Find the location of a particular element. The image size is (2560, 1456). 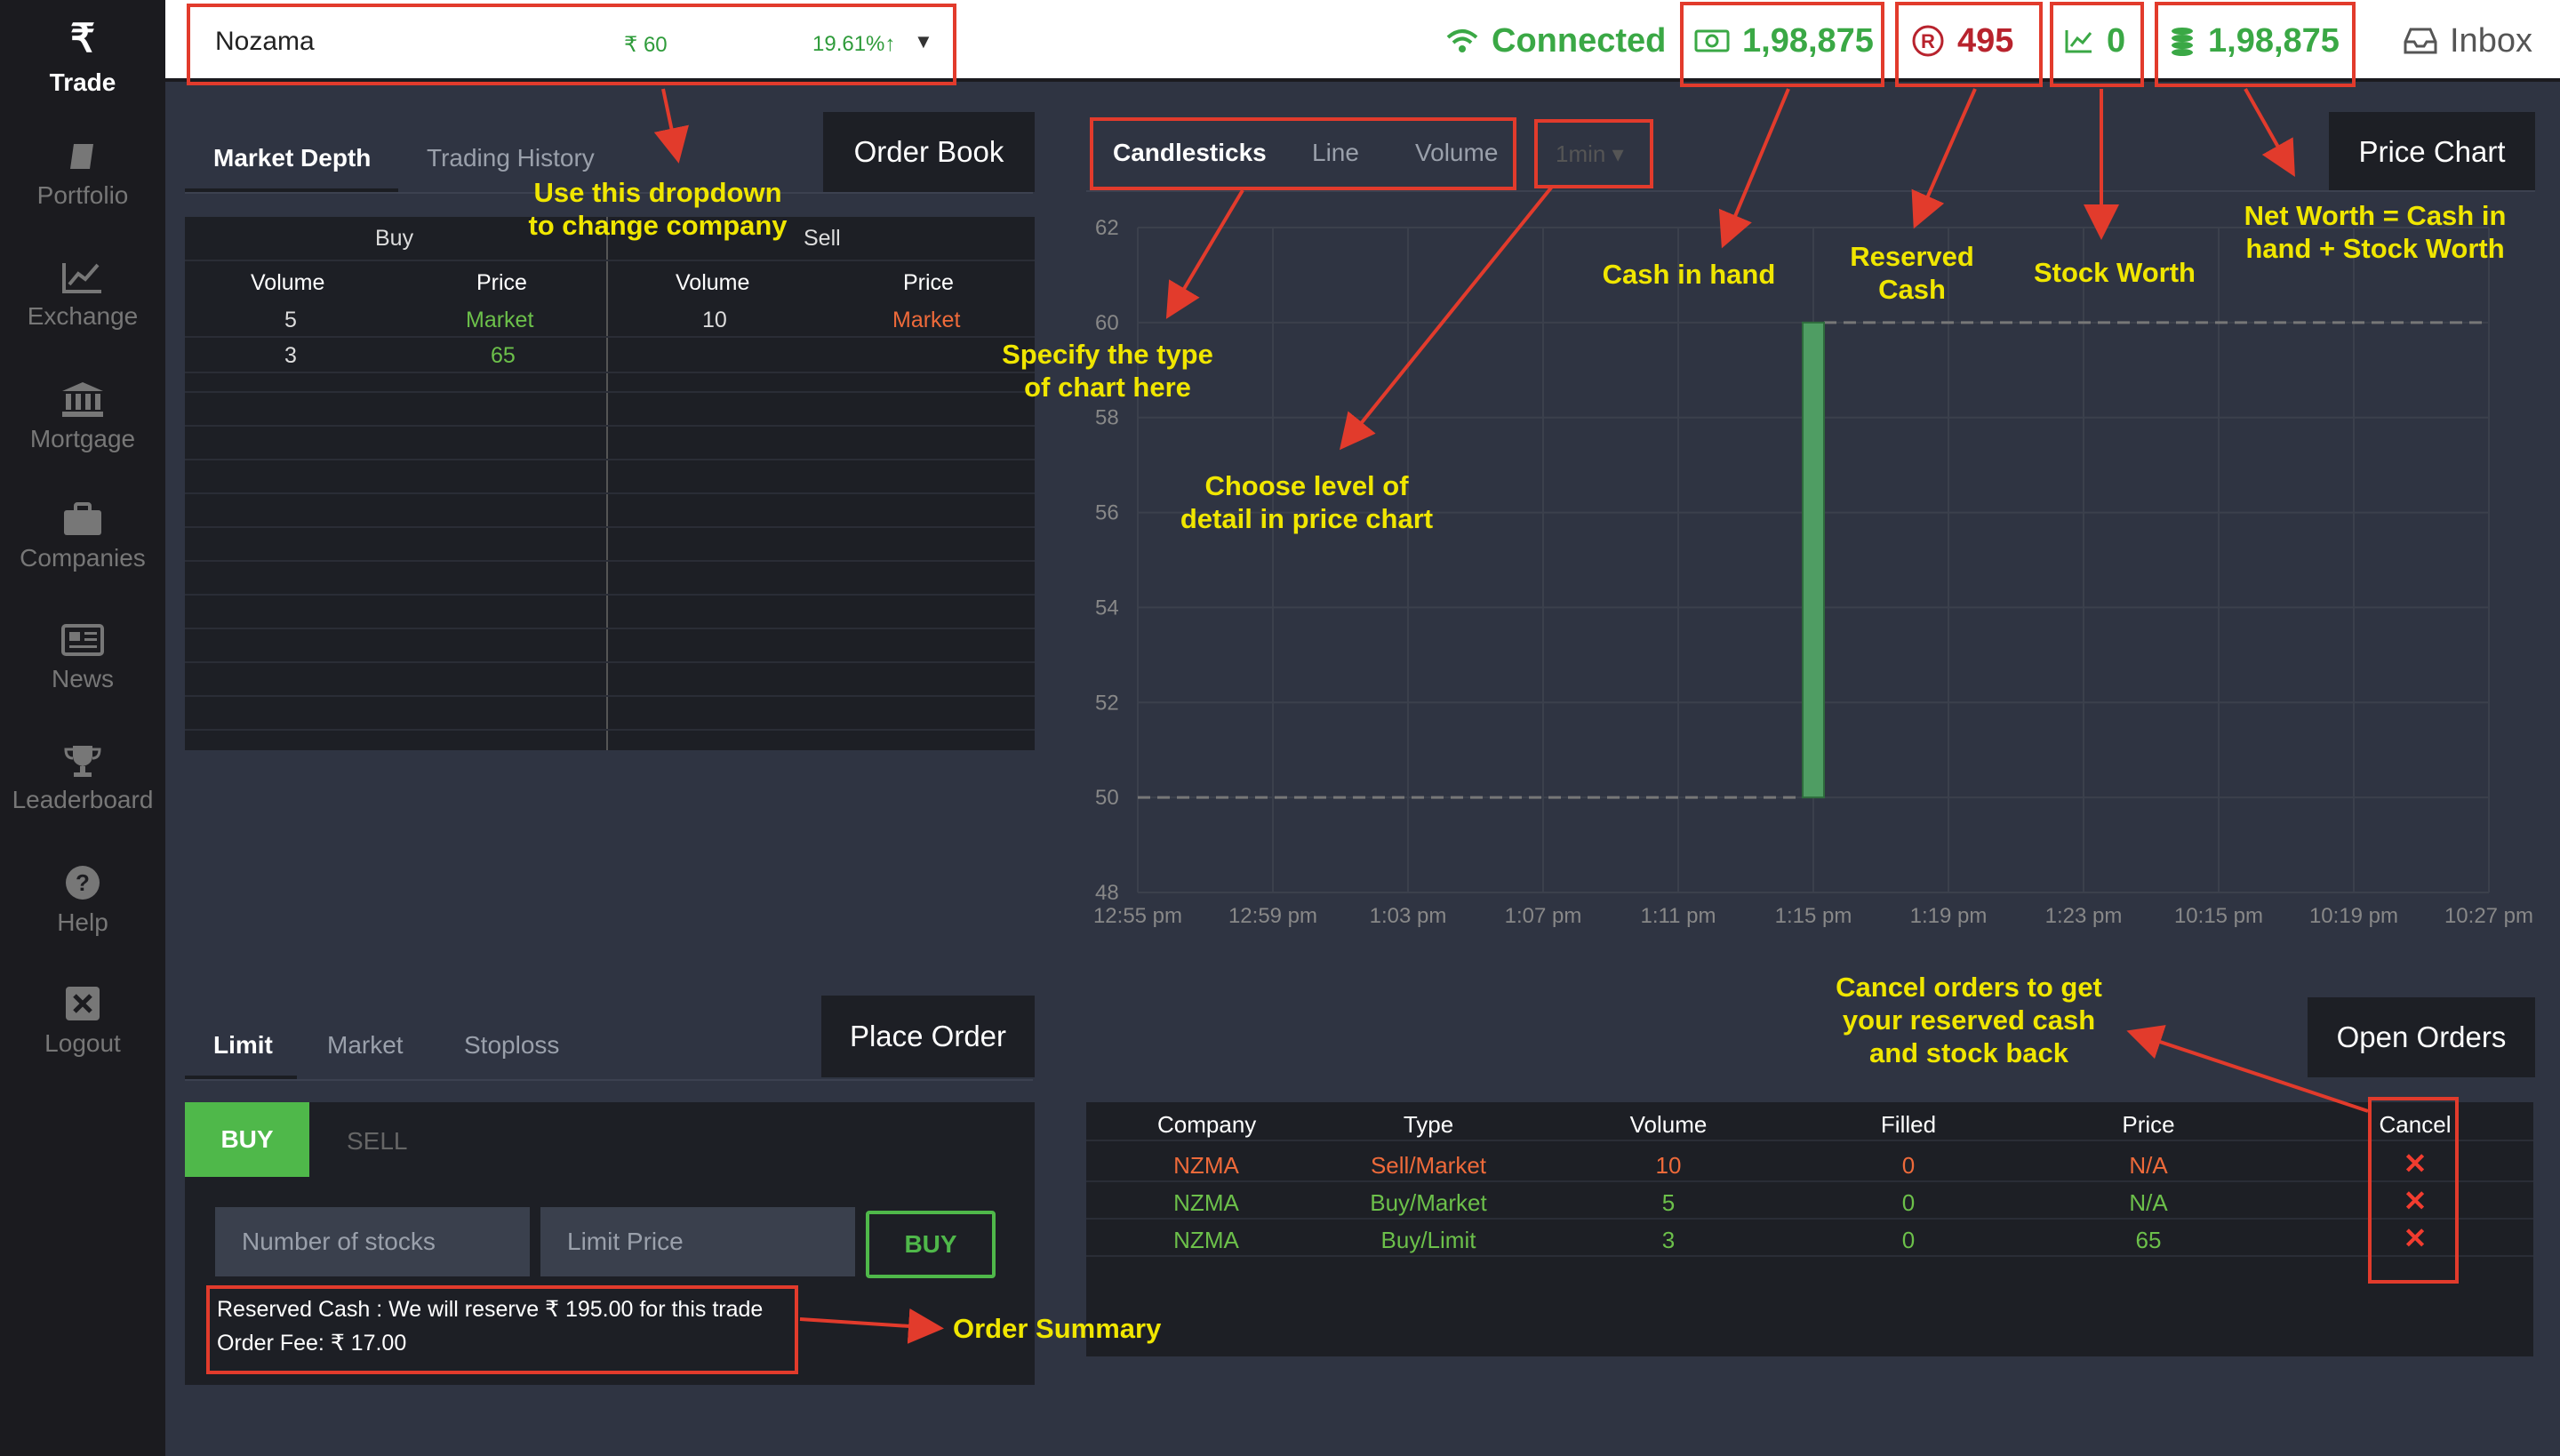

header-volume: Volume is located at coordinates (1668, 1124).